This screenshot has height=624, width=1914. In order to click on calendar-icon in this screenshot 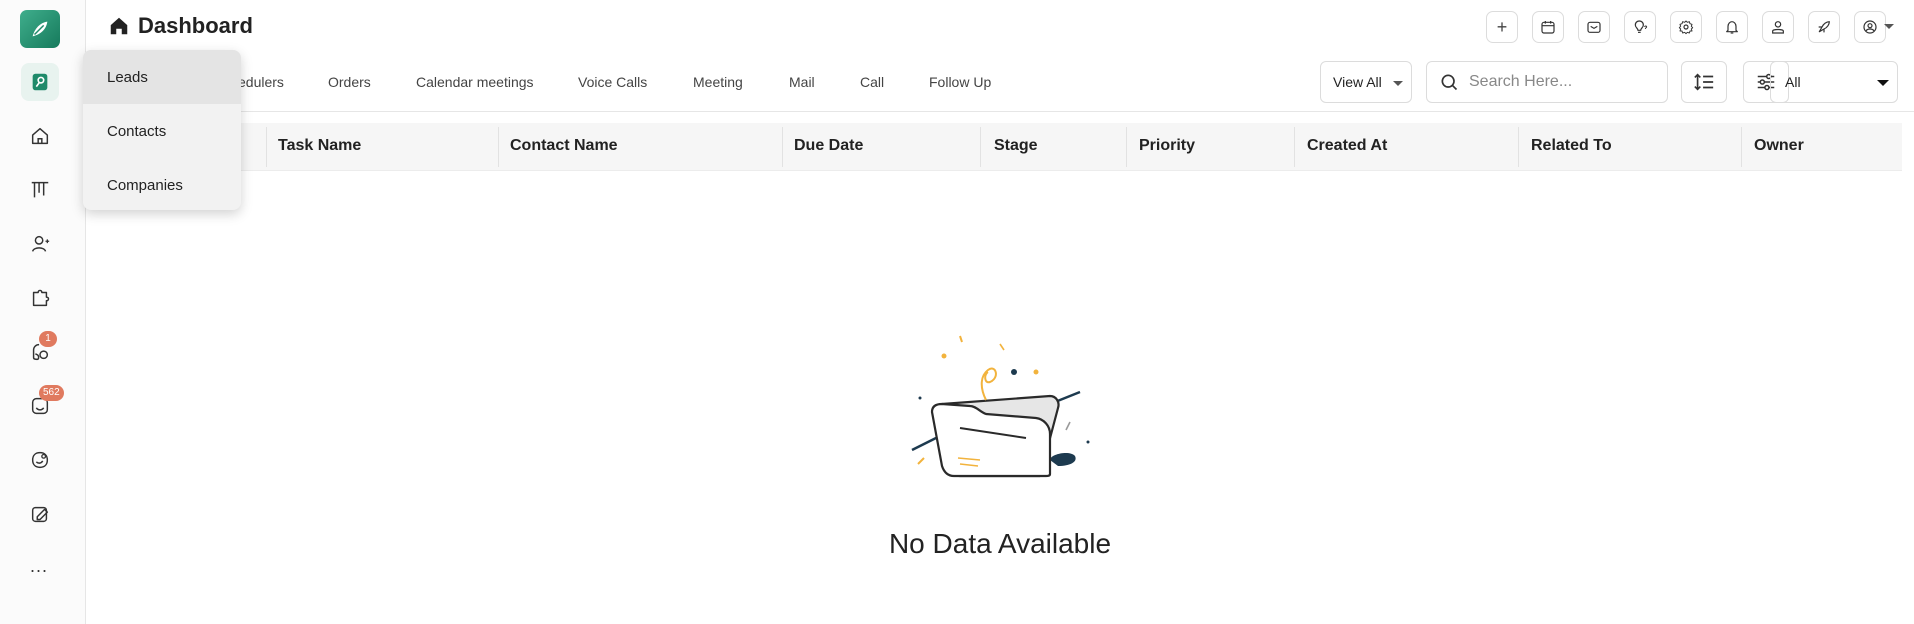, I will do `click(1548, 27)`.